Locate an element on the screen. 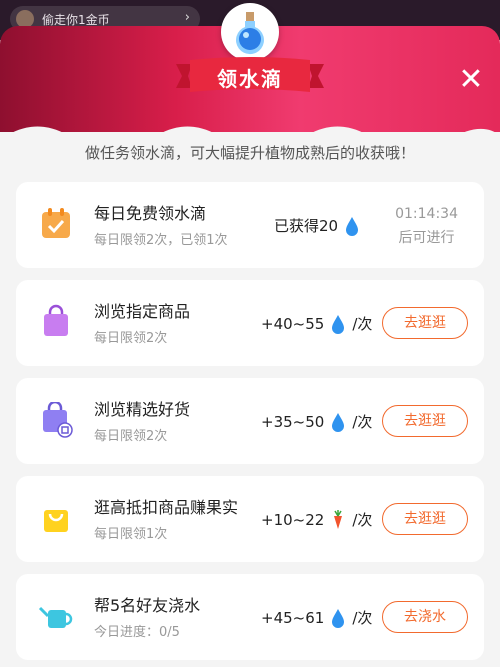 The height and width of the screenshot is (667, 500). task-reward: 已获得20 is located at coordinates (320, 225).